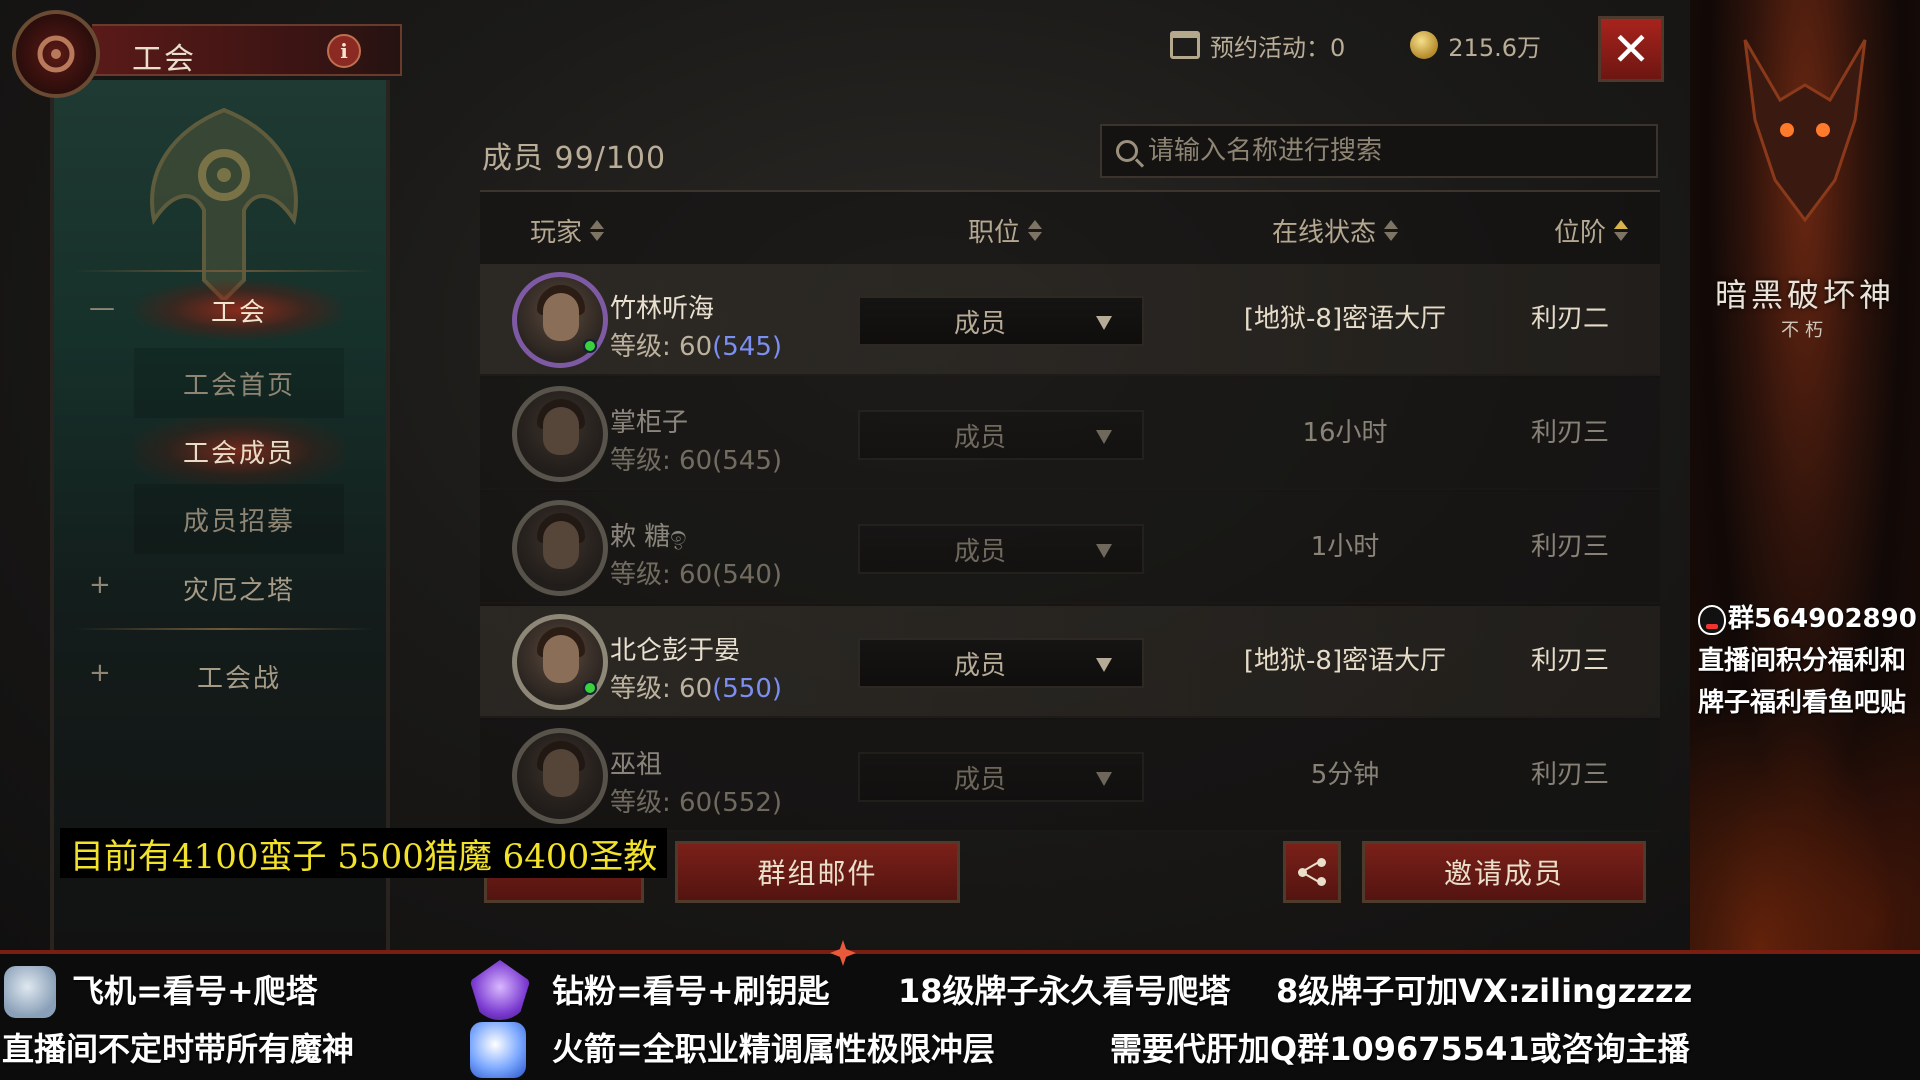 Image resolution: width=1920 pixels, height=1080 pixels. What do you see at coordinates (1804, 295) in the screenshot?
I see `game-logo: 暗黑破坏神` at bounding box center [1804, 295].